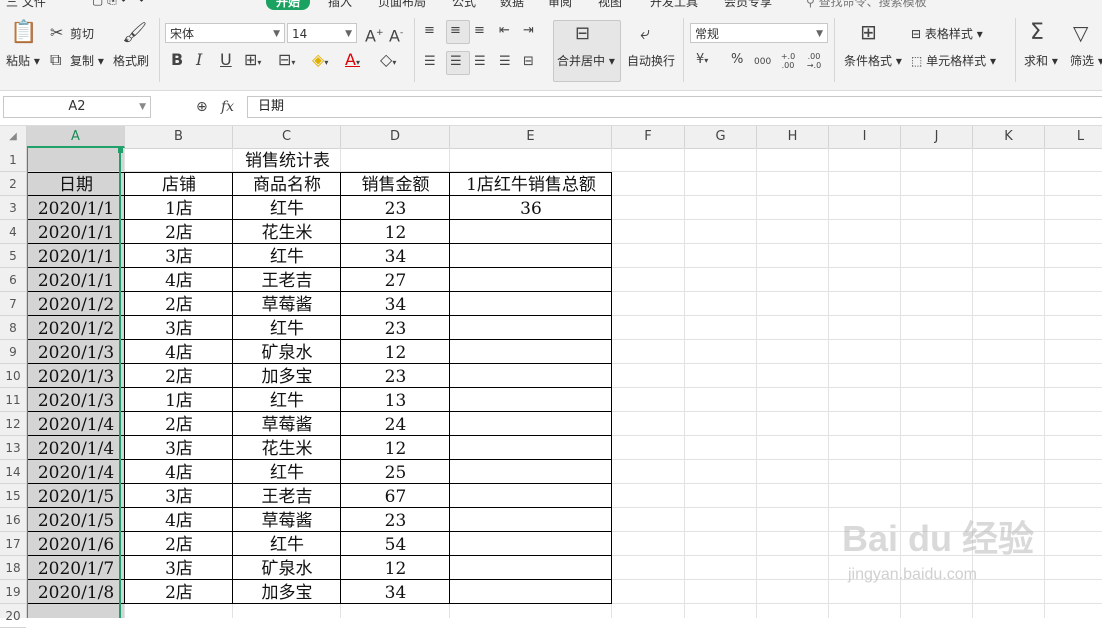 This screenshot has width=1102, height=628. I want to click on row-header: 5, so click(13, 256).